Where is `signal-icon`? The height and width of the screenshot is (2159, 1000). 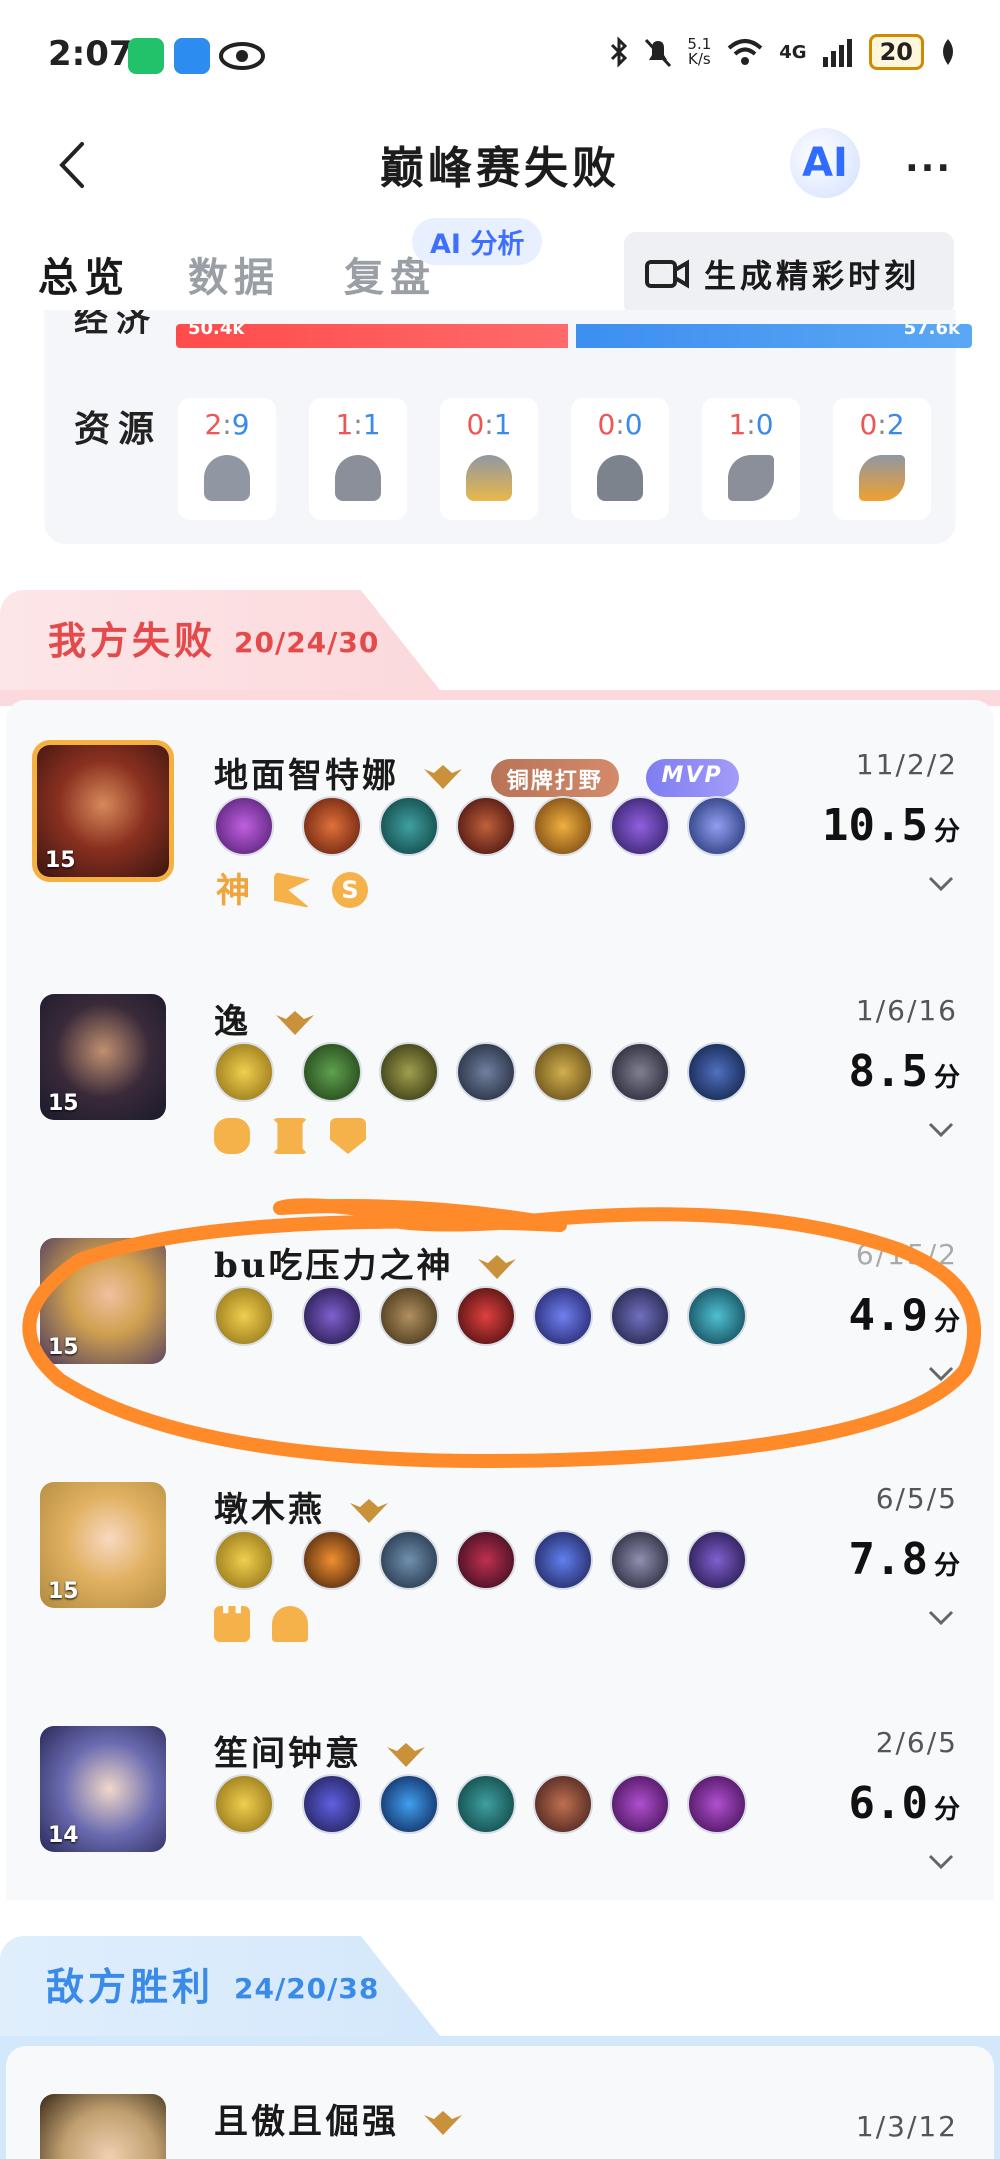
signal-icon is located at coordinates (837, 53).